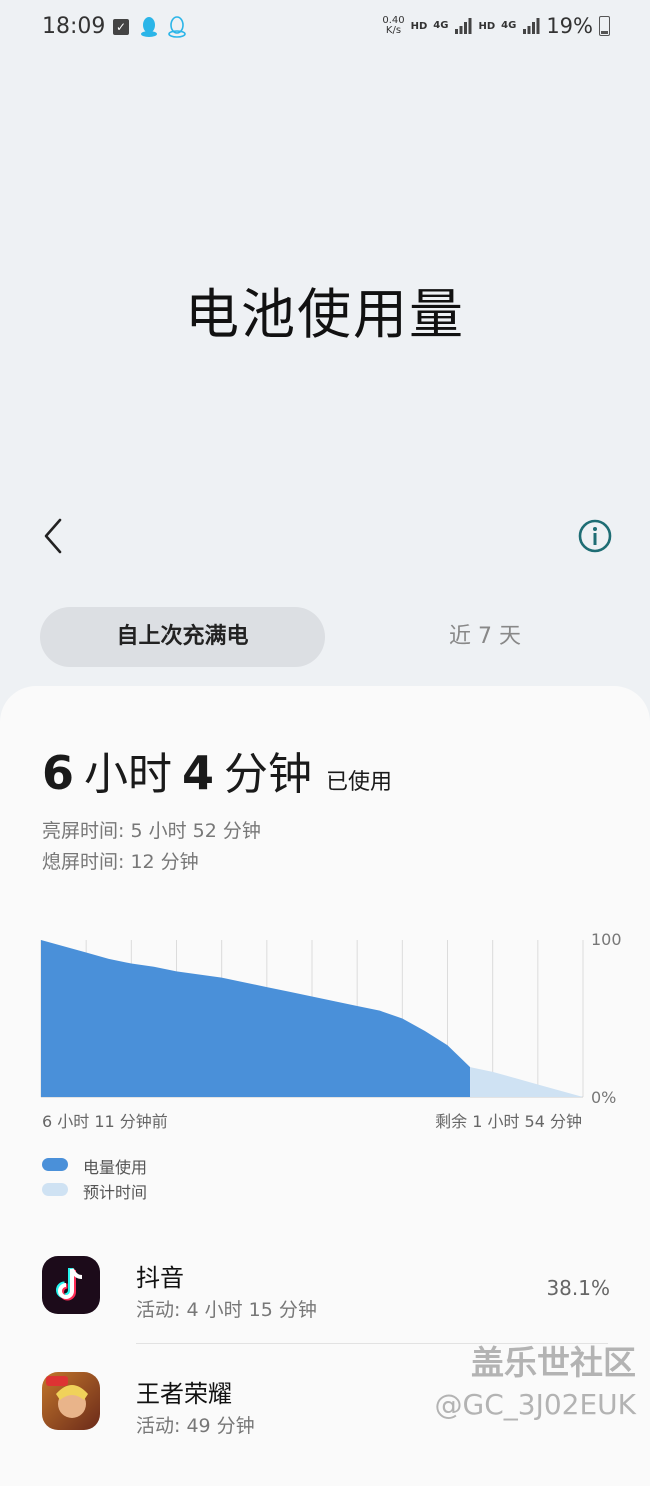  Describe the element at coordinates (359, 782) in the screenshot. I see `used-suffix: 已使用` at that location.